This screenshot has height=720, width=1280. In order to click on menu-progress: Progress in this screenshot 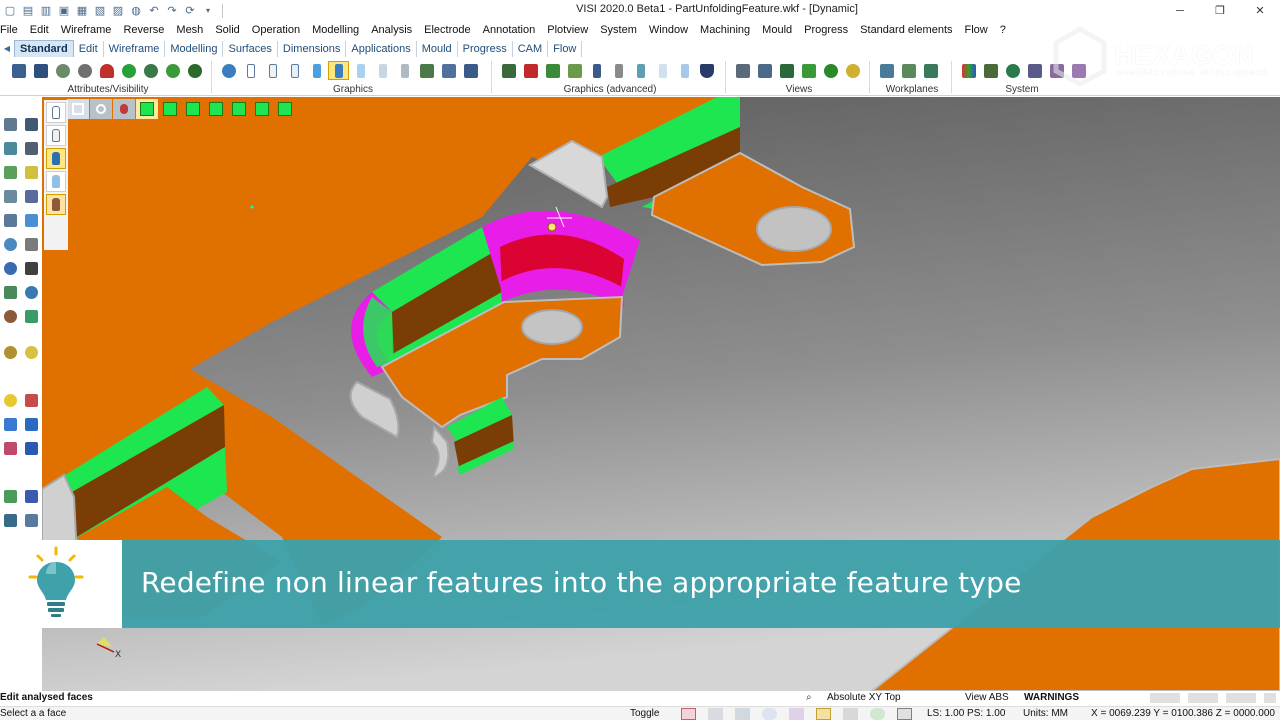, I will do `click(826, 30)`.